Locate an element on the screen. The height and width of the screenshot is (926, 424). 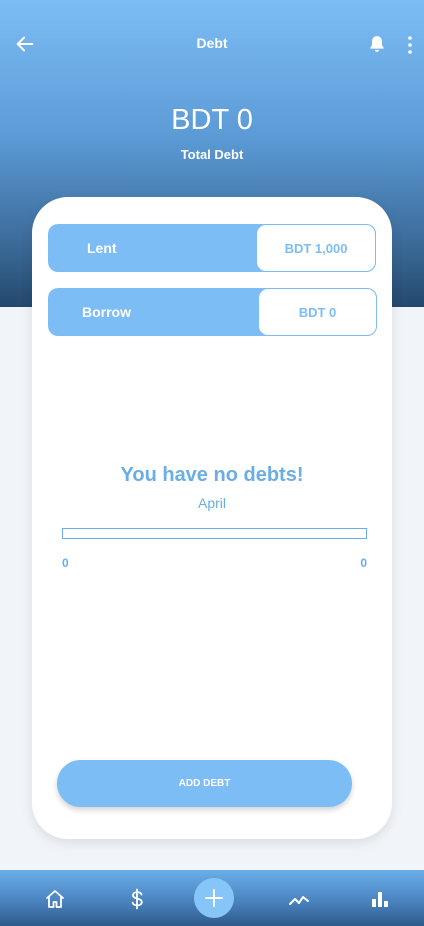
empty-state-message: You have no debts! is located at coordinates (212, 475).